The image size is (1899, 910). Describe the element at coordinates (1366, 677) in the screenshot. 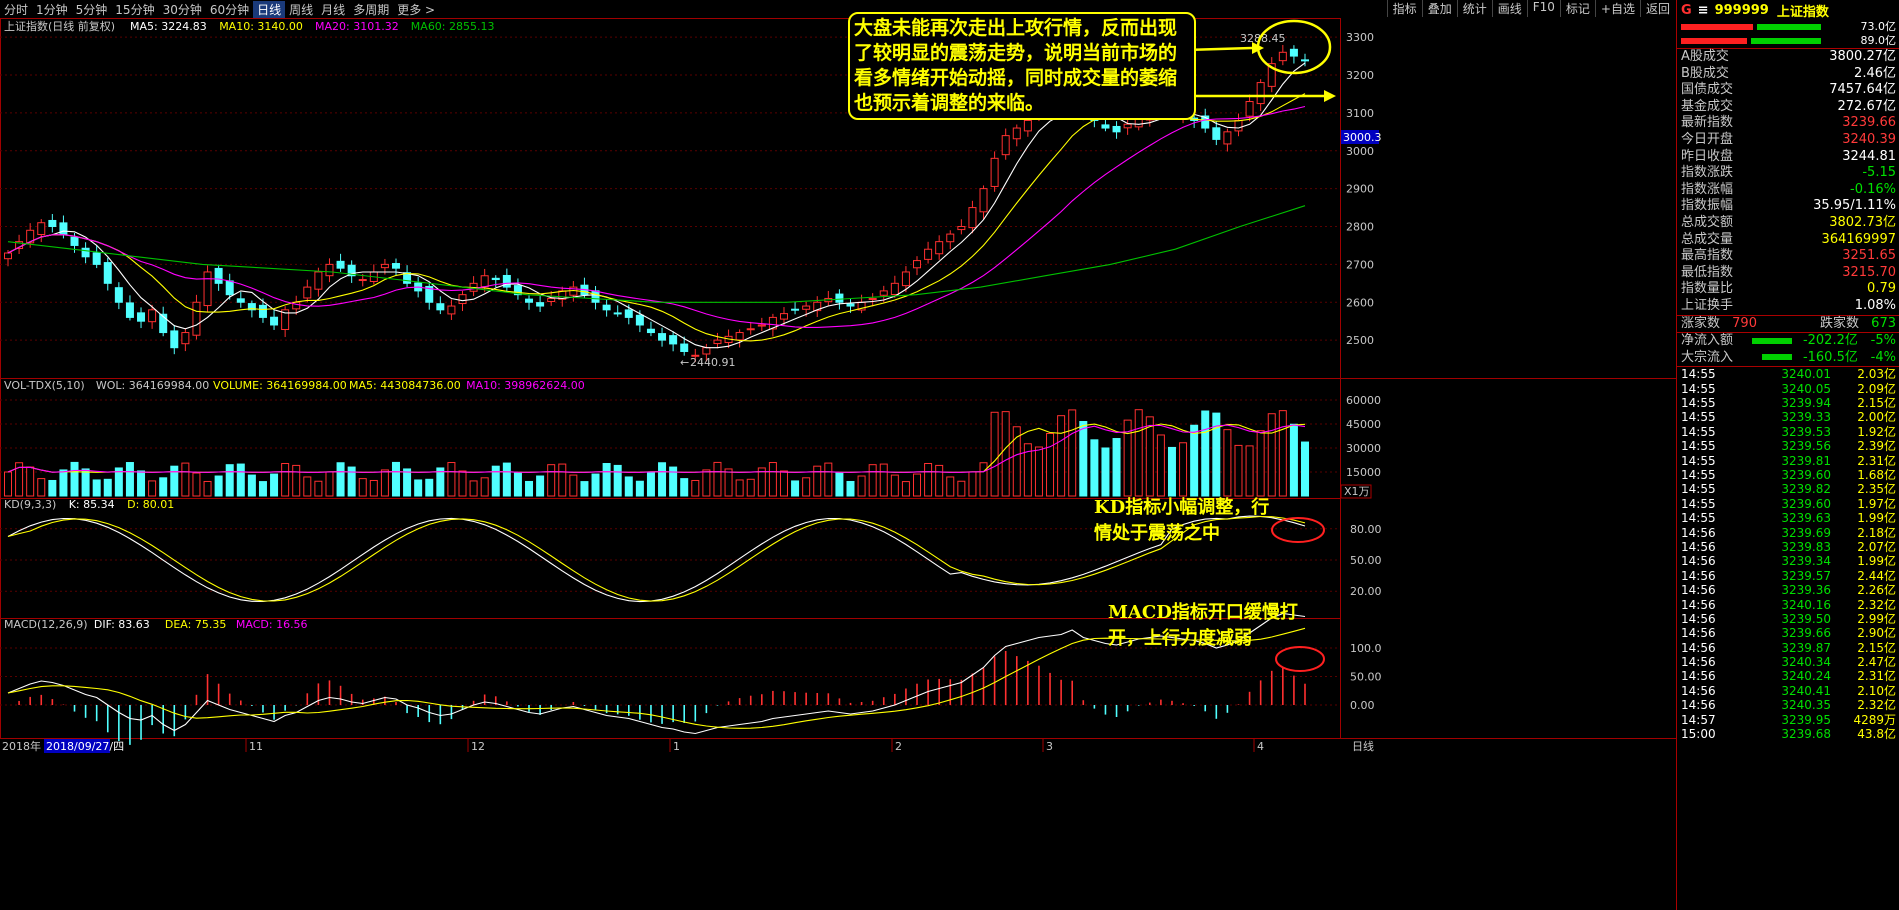

I see `macd-tick-label: 50.00` at that location.